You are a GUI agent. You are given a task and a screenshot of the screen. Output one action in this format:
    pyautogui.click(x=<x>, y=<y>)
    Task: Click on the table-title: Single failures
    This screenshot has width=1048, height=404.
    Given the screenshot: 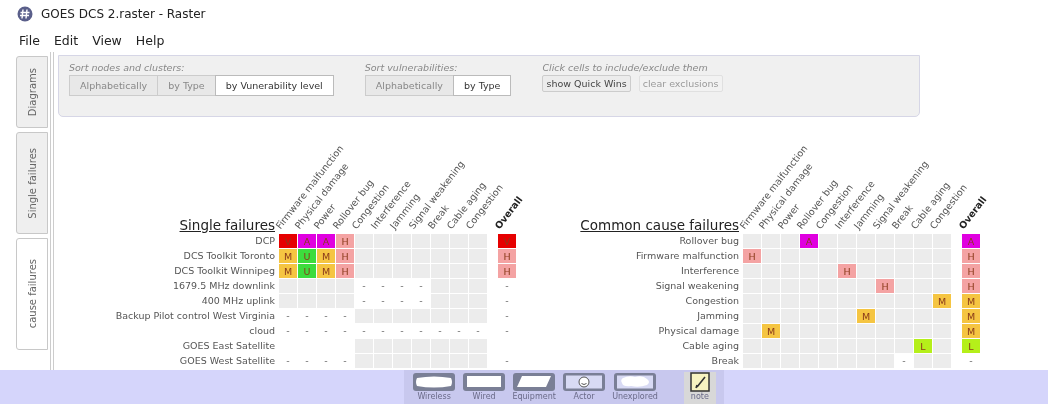 What is the action you would take?
    pyautogui.click(x=227, y=225)
    